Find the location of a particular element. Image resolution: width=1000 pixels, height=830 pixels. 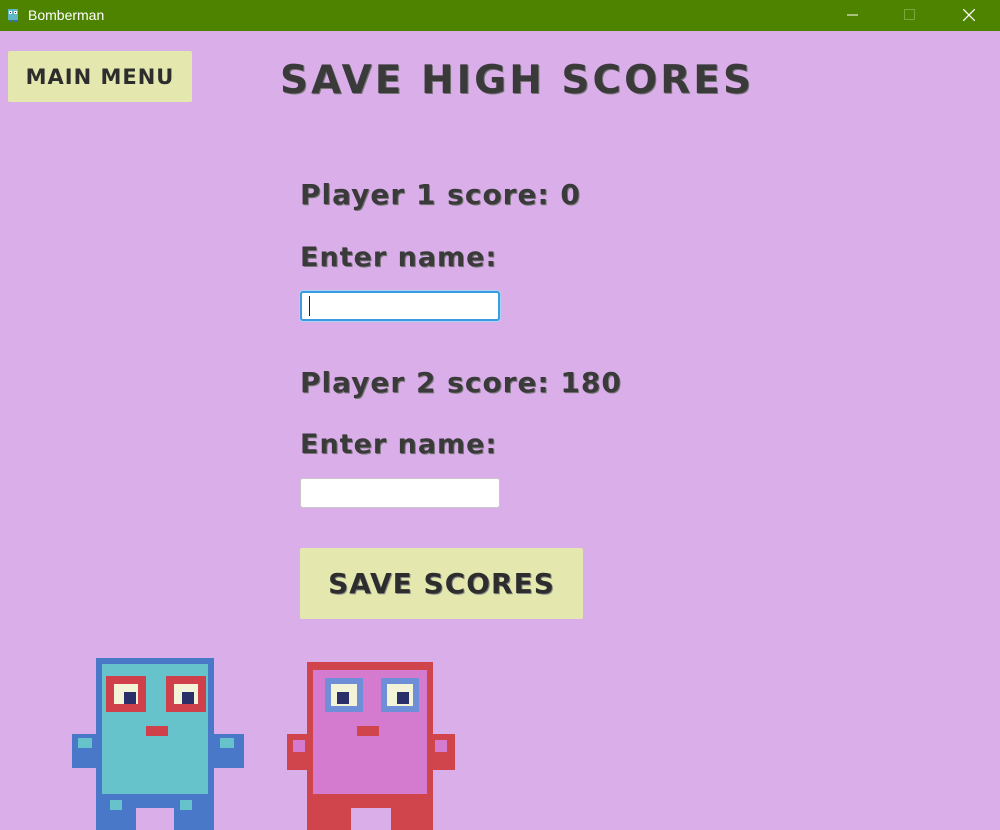

close-icon is located at coordinates (969, 15).